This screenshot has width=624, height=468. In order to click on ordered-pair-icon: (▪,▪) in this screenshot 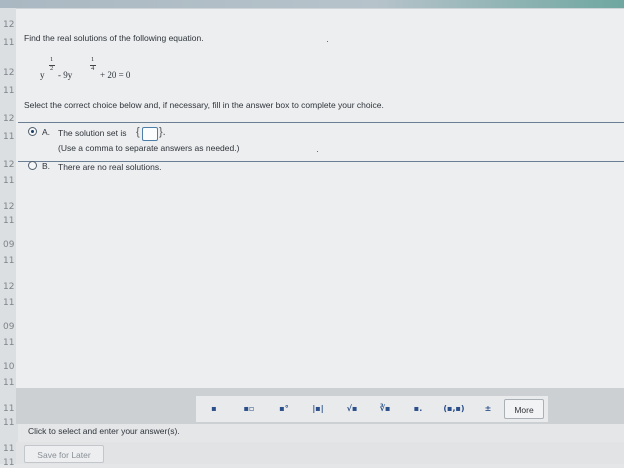, I will do `click(454, 409)`.